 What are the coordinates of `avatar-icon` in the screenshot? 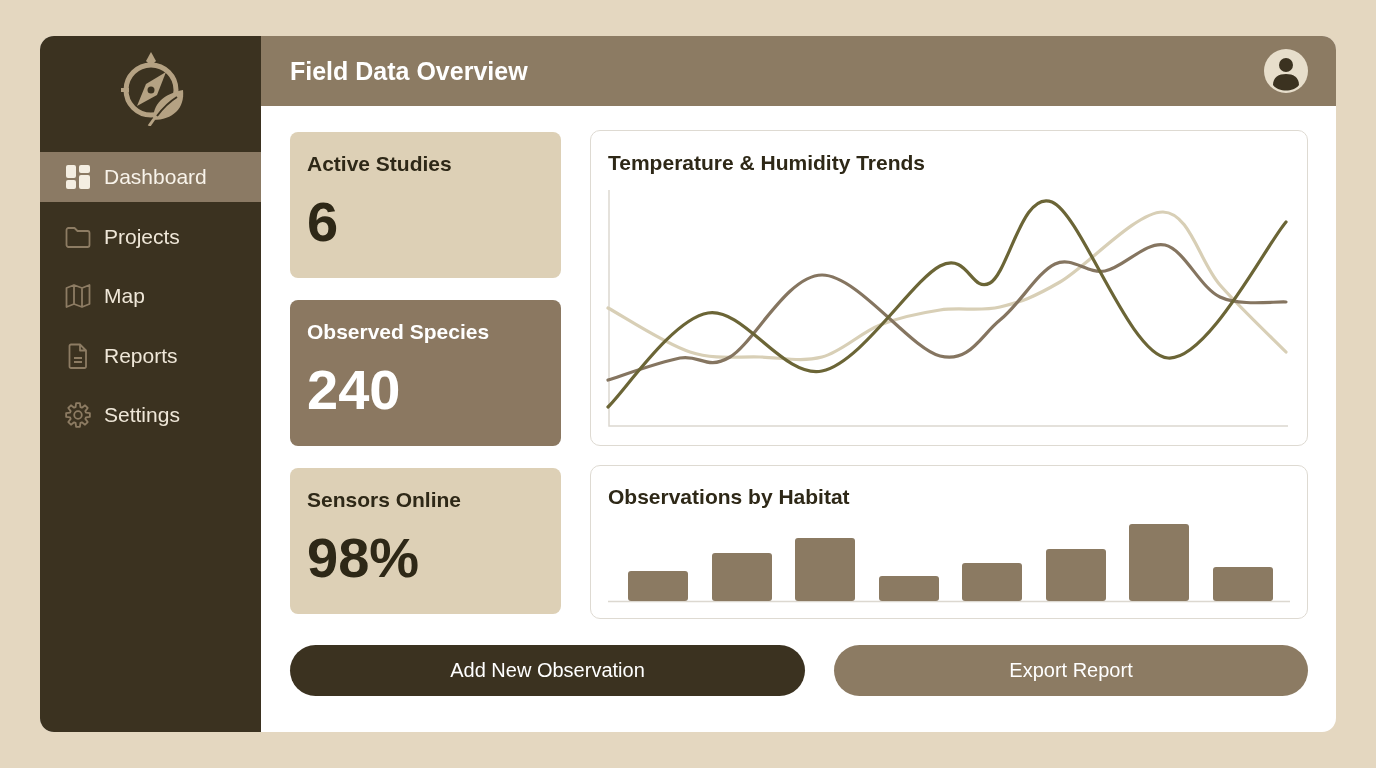 It's located at (1286, 71).